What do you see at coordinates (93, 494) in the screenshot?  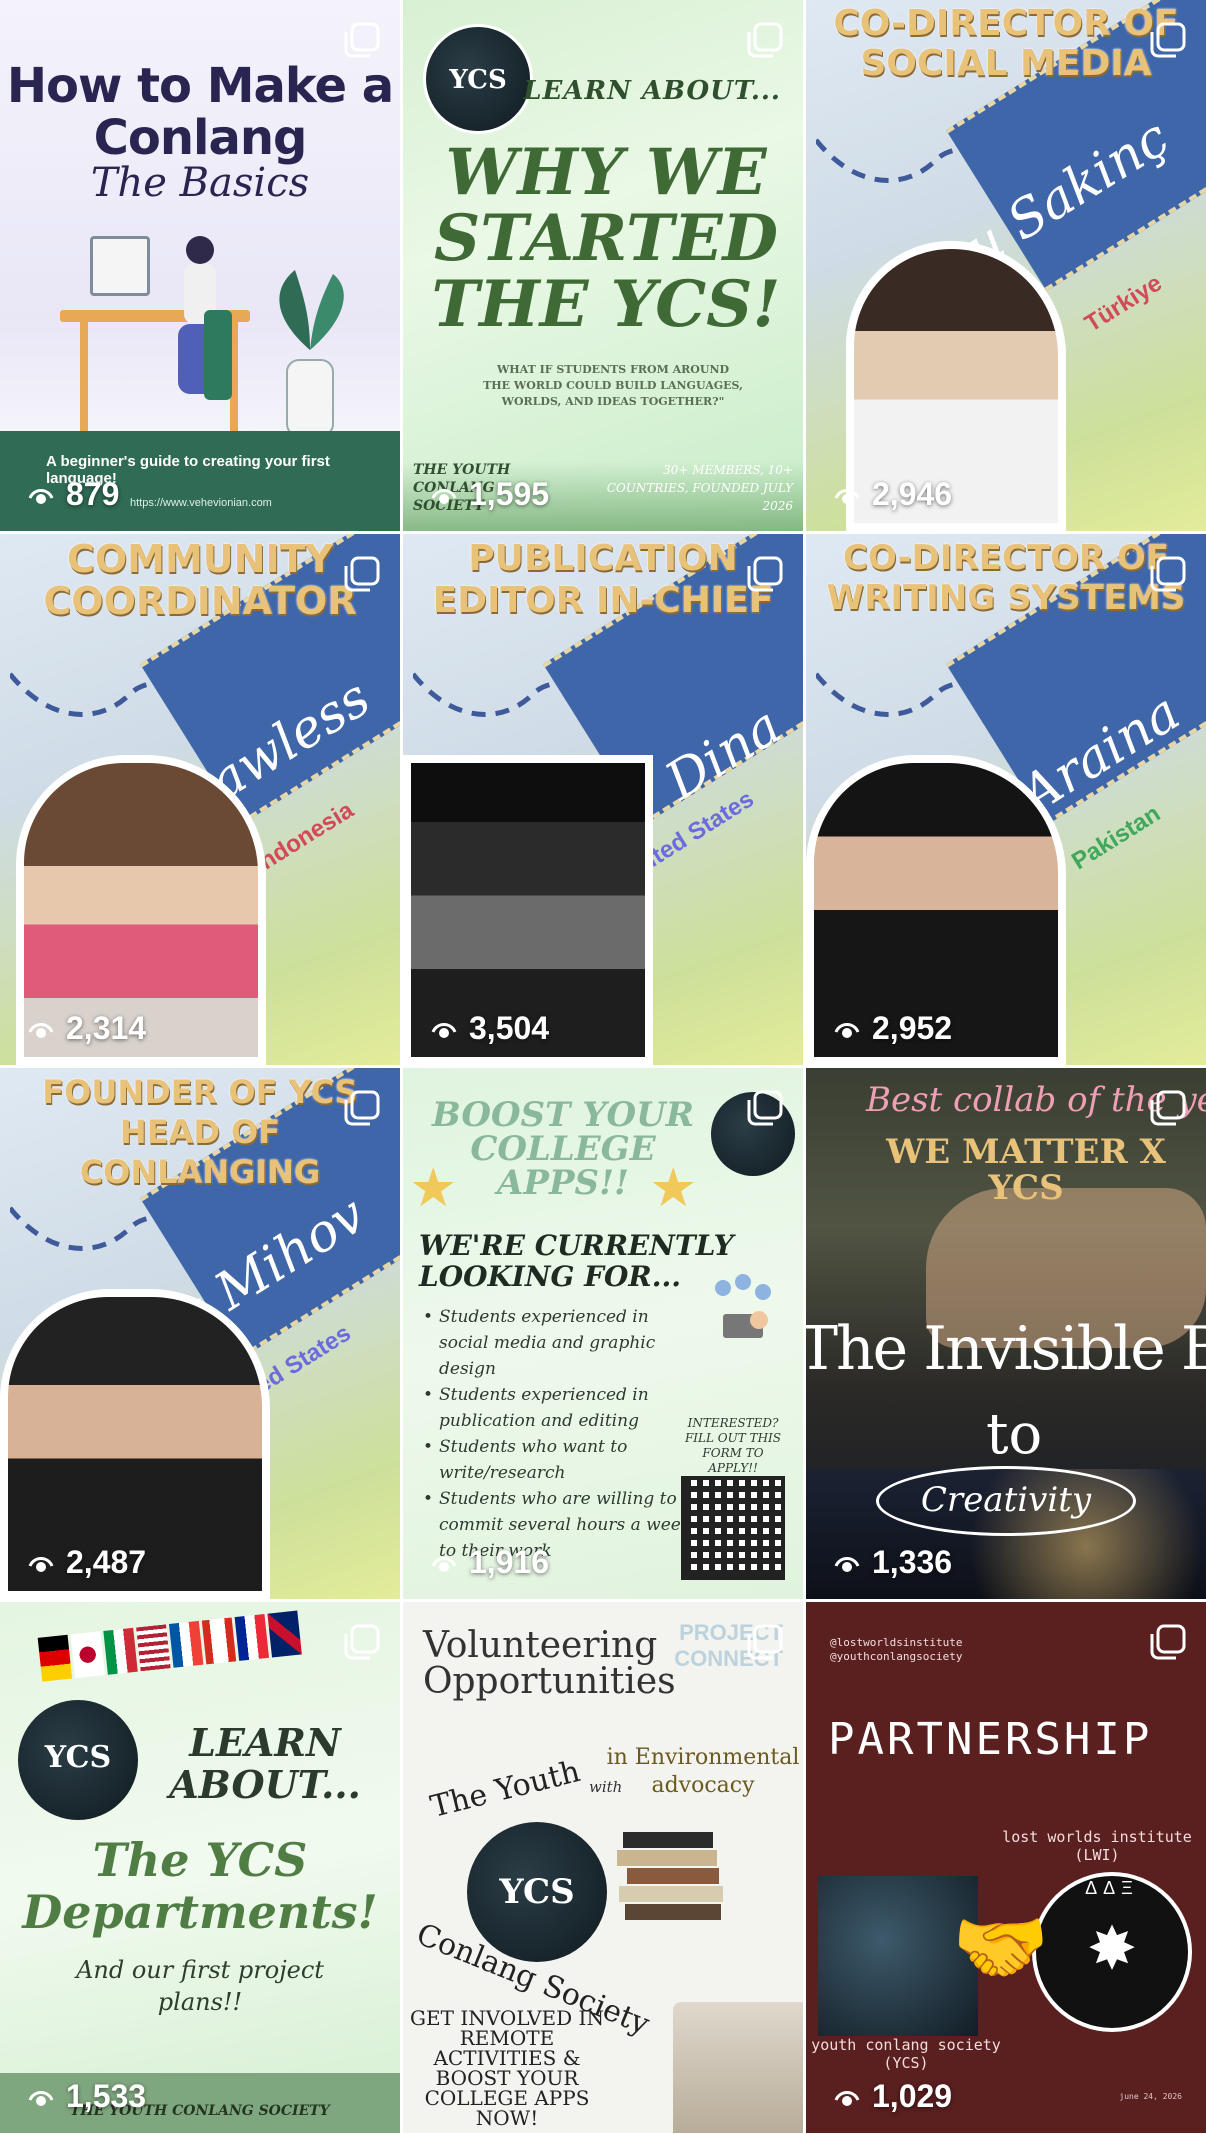 I see `view-count-value: 879` at bounding box center [93, 494].